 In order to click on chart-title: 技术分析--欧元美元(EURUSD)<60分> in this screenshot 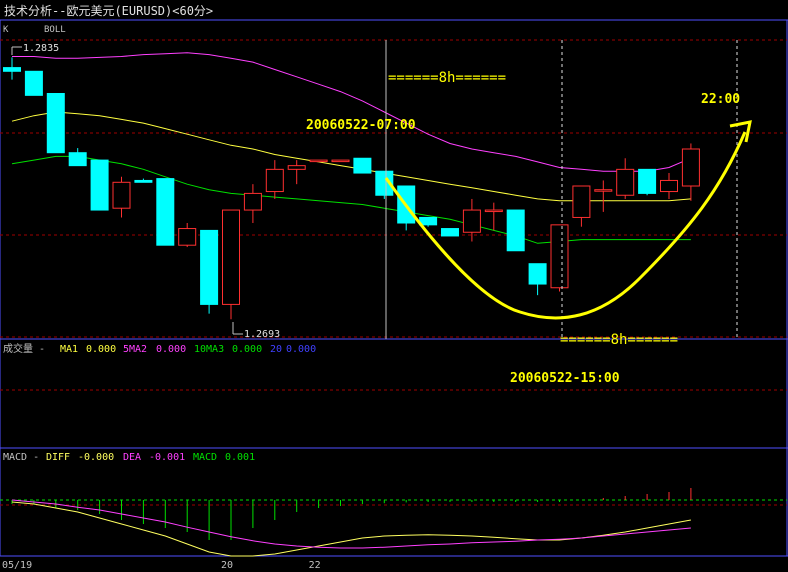, I will do `click(108, 11)`.